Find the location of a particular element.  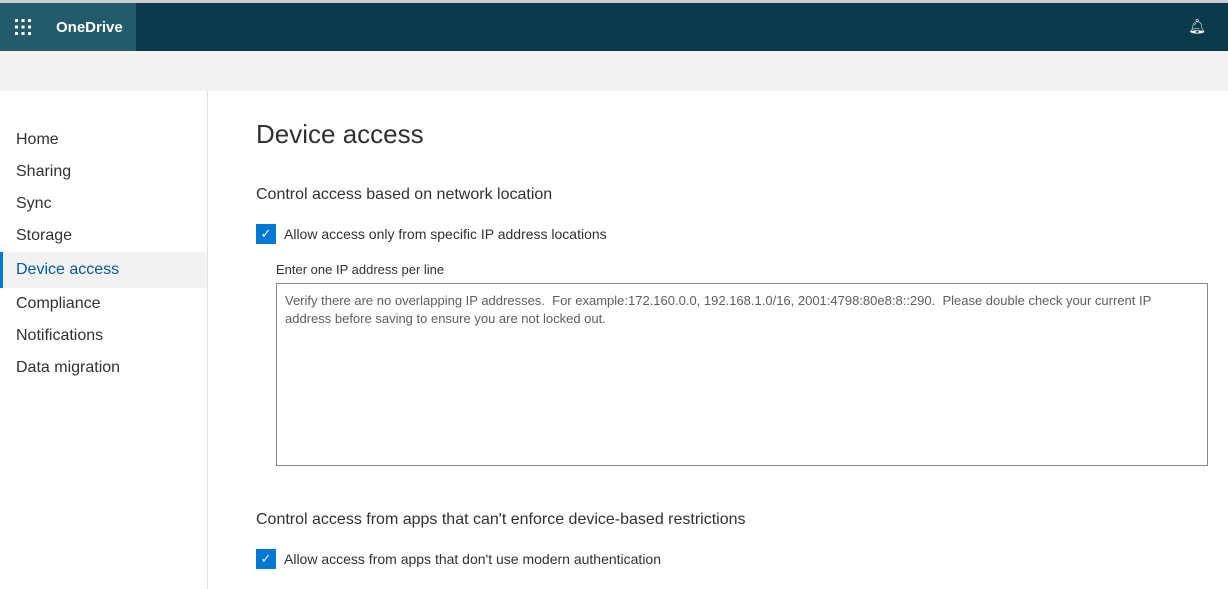

sidebar-item-data-migration: Data migration is located at coordinates (103, 368).